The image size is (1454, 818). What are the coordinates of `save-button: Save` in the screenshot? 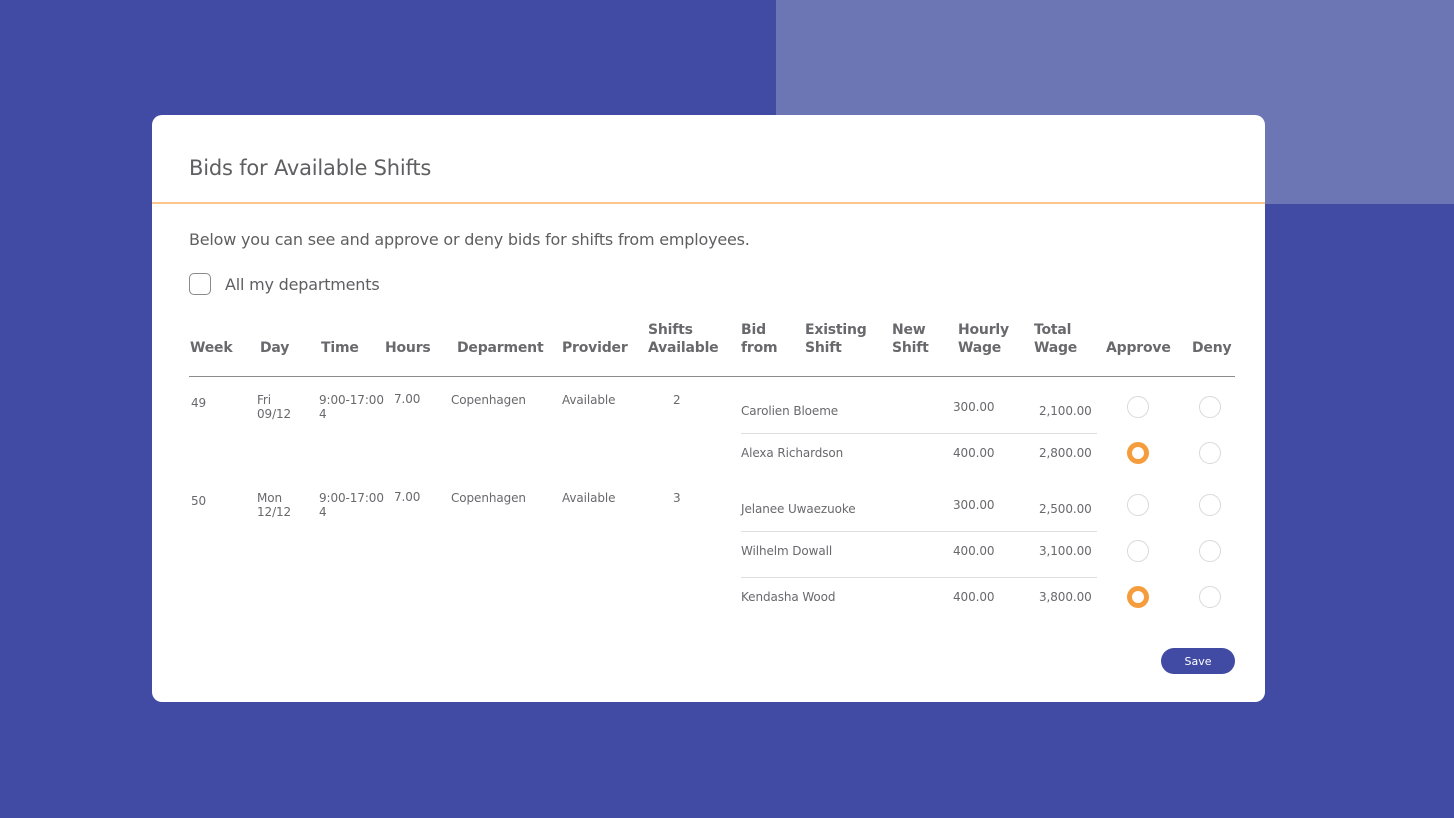 It's located at (1198, 661).